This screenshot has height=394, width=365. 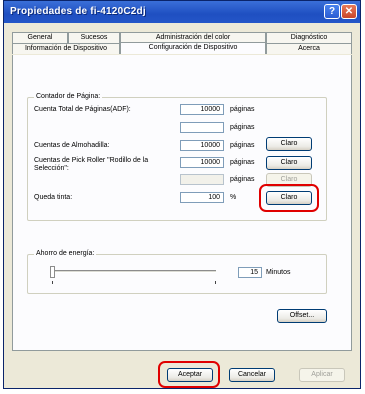 I want to click on energy-saving-group: Ahorro de energía: 15 Minutos, so click(x=177, y=272).